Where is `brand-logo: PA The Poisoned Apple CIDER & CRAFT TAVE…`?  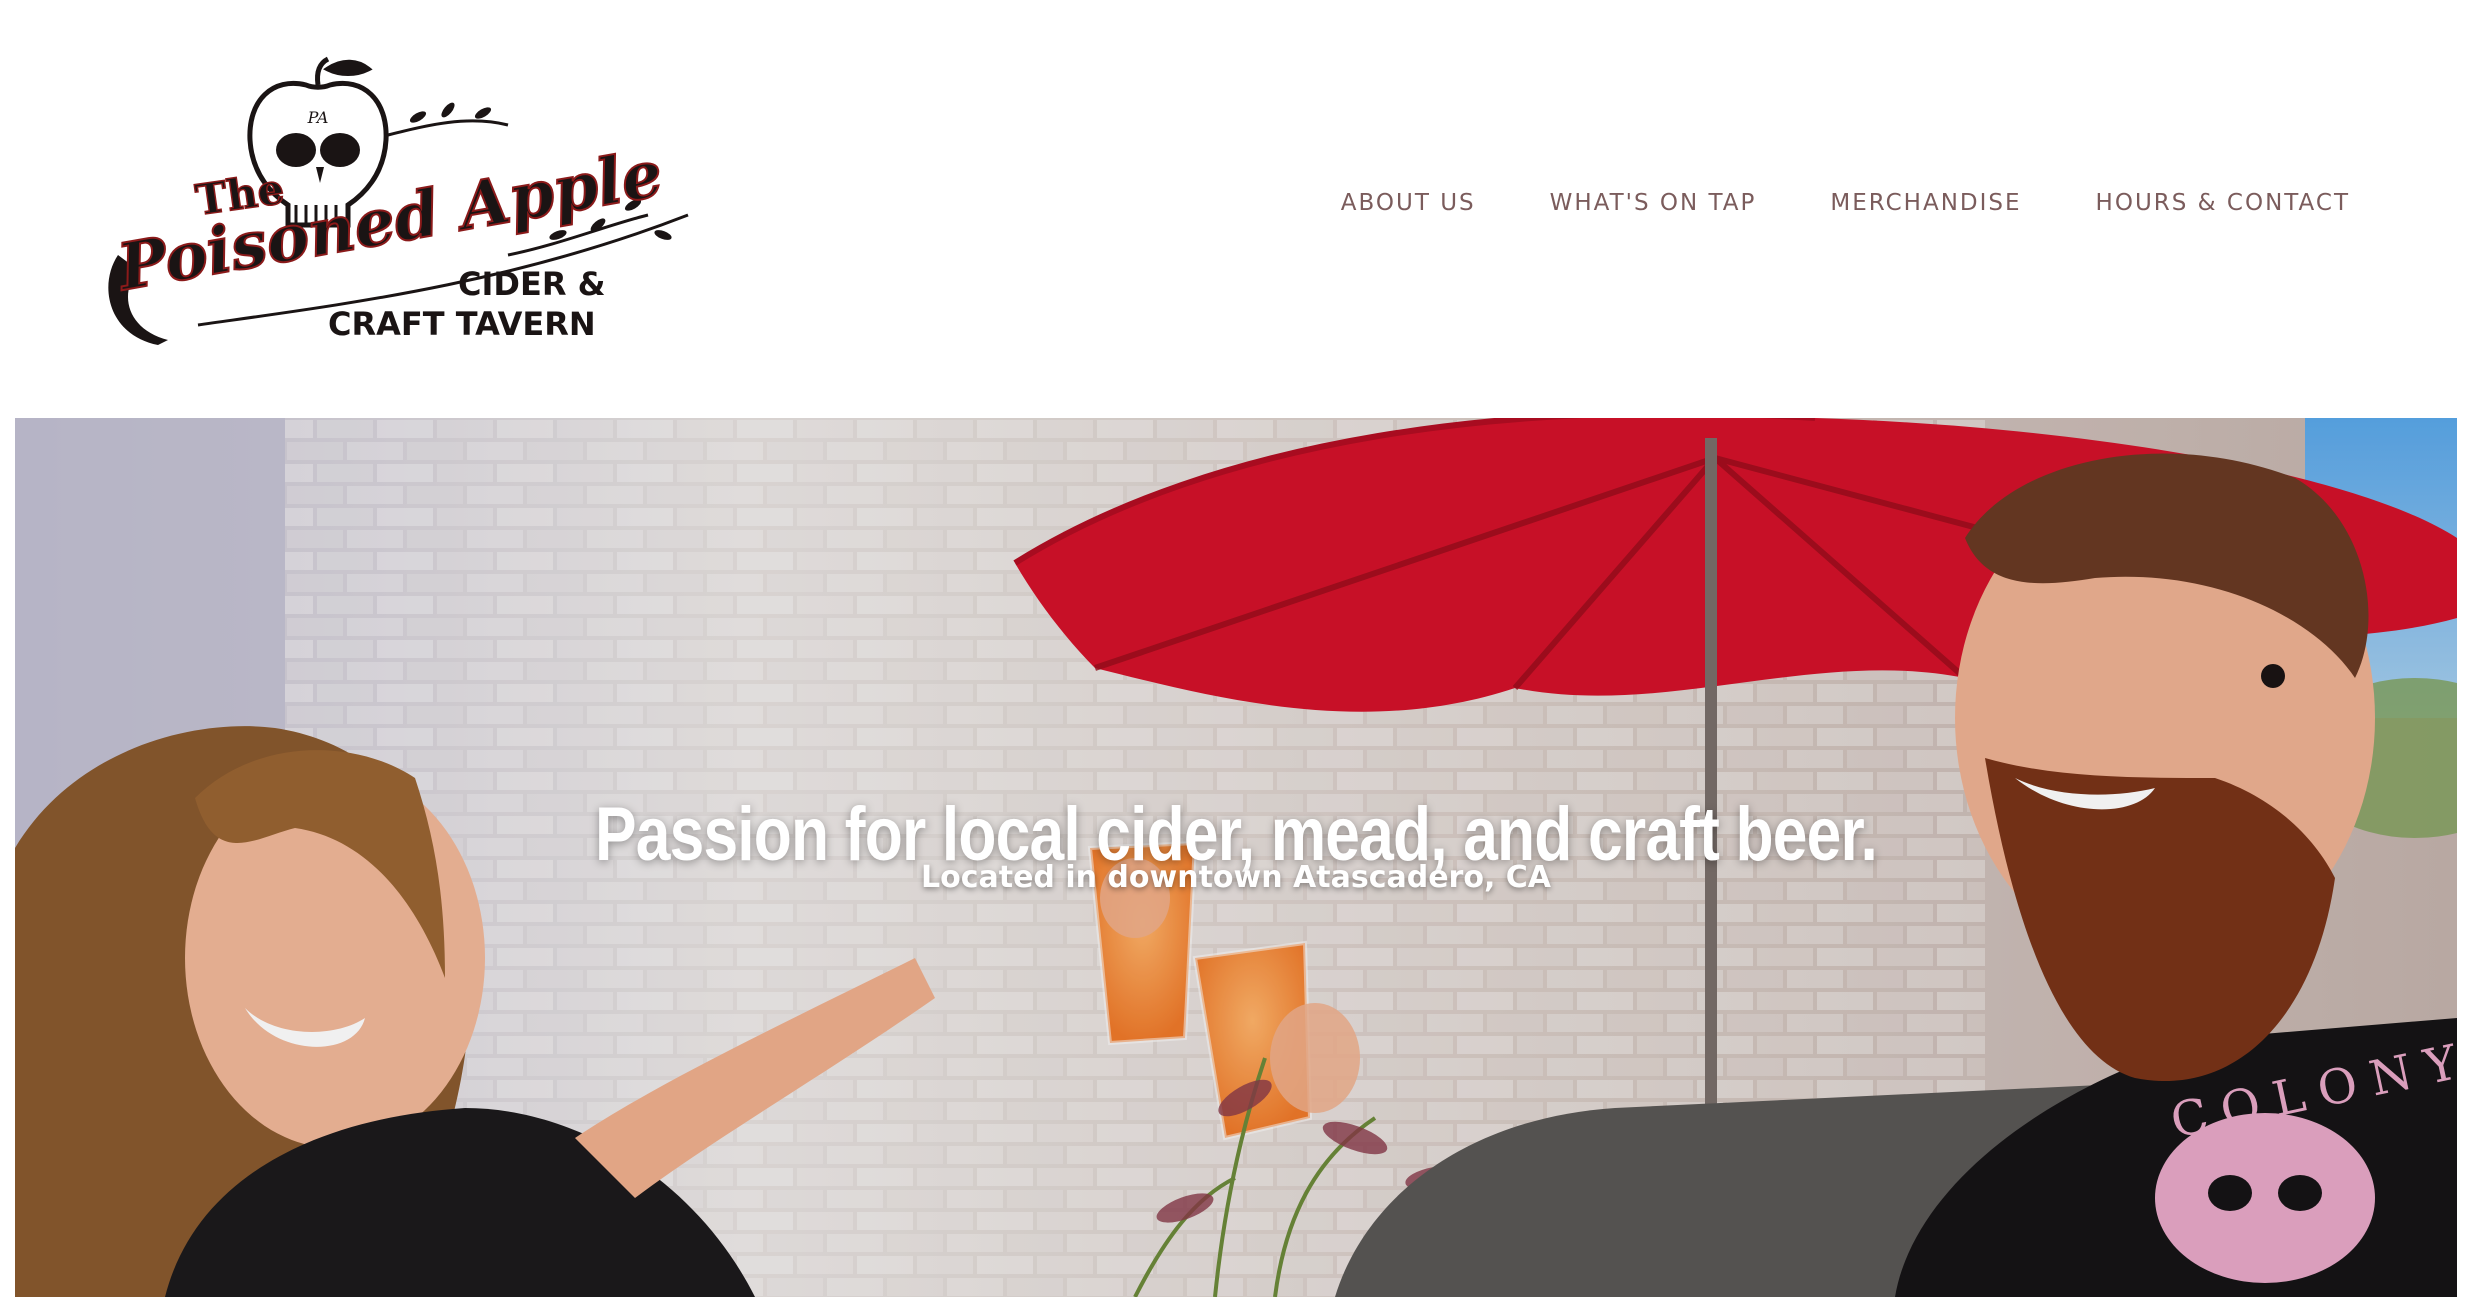
brand-logo: PA The Poisoned Apple CIDER & CRAFT TAVE… is located at coordinates (395, 205).